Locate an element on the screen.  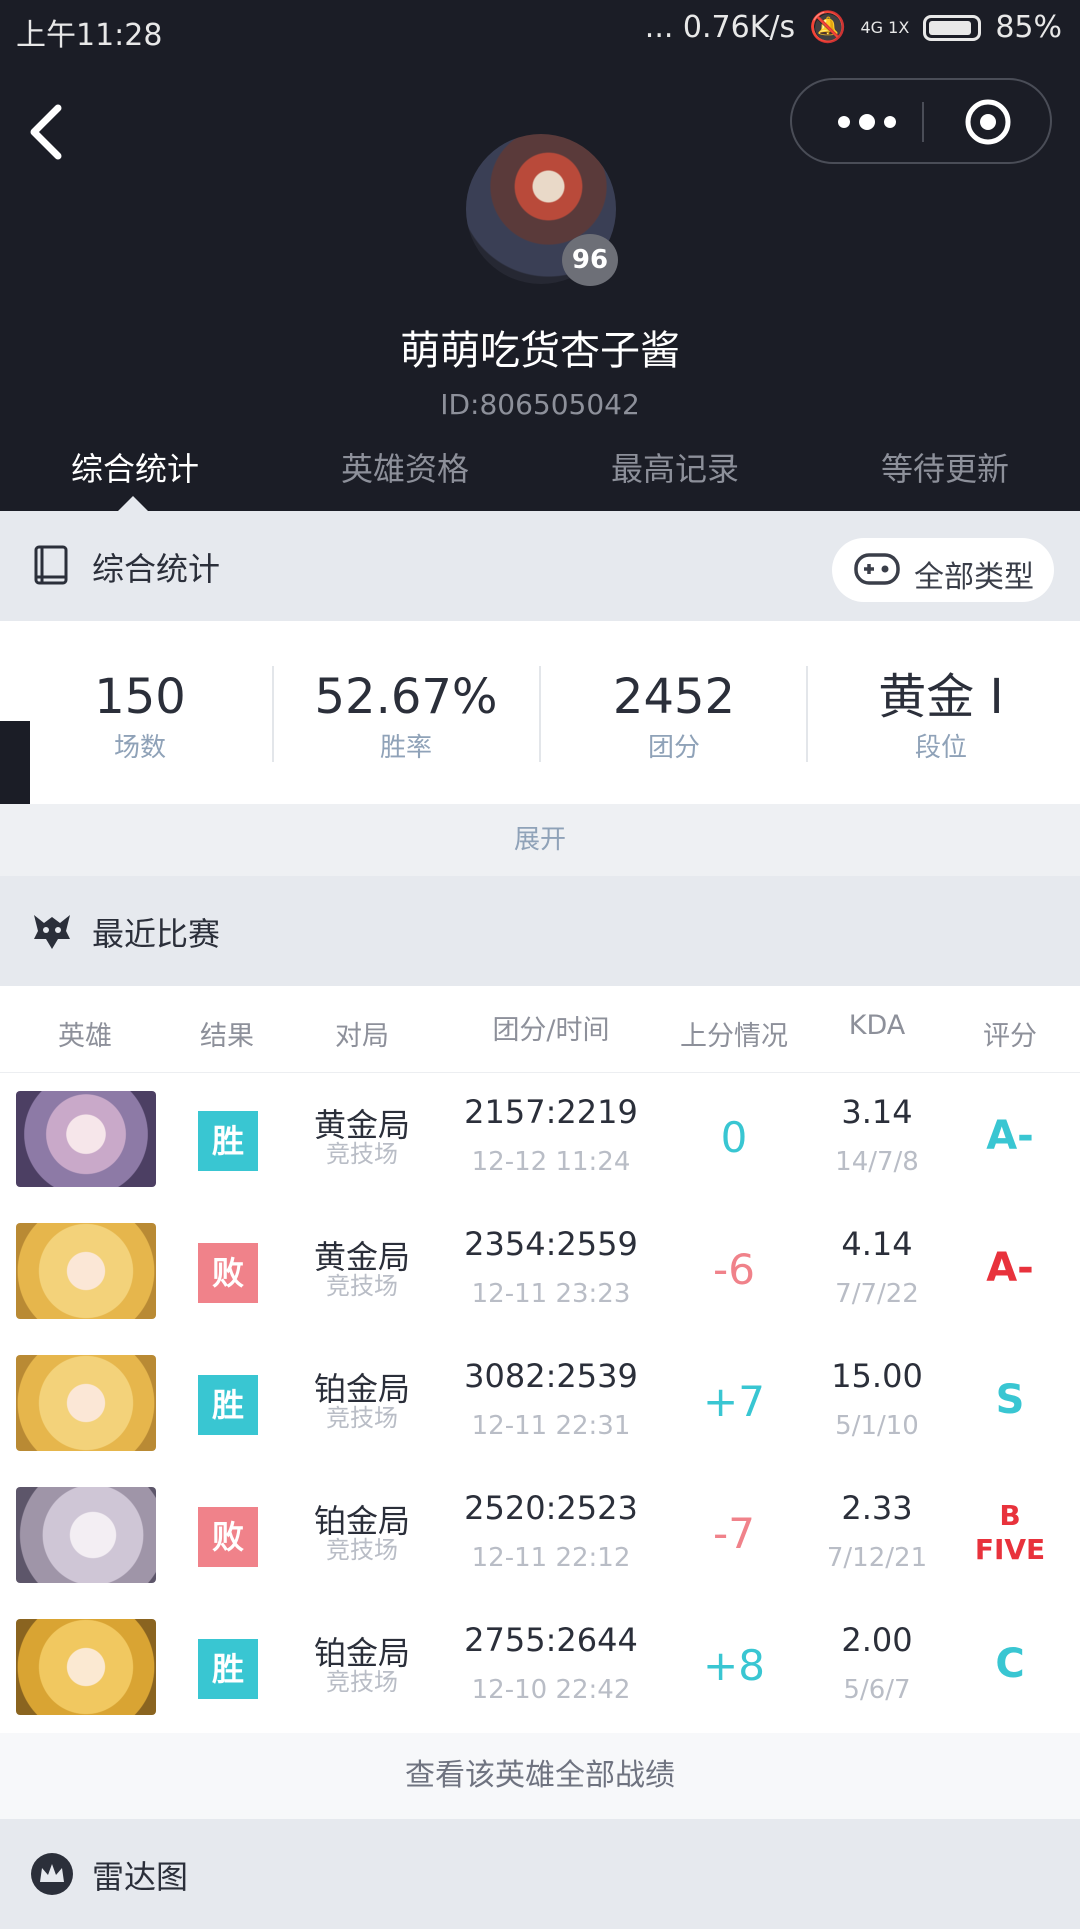
capsule-divider is located at coordinates (923, 122).